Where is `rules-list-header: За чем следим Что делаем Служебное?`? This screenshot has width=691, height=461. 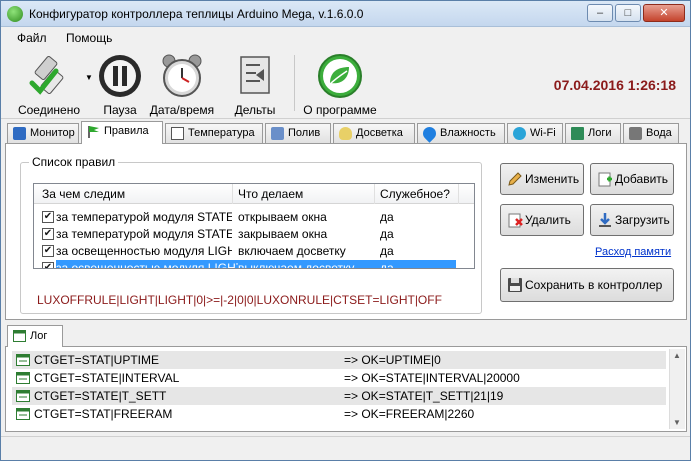 rules-list-header: За чем следим Что делаем Служебное? is located at coordinates (254, 194).